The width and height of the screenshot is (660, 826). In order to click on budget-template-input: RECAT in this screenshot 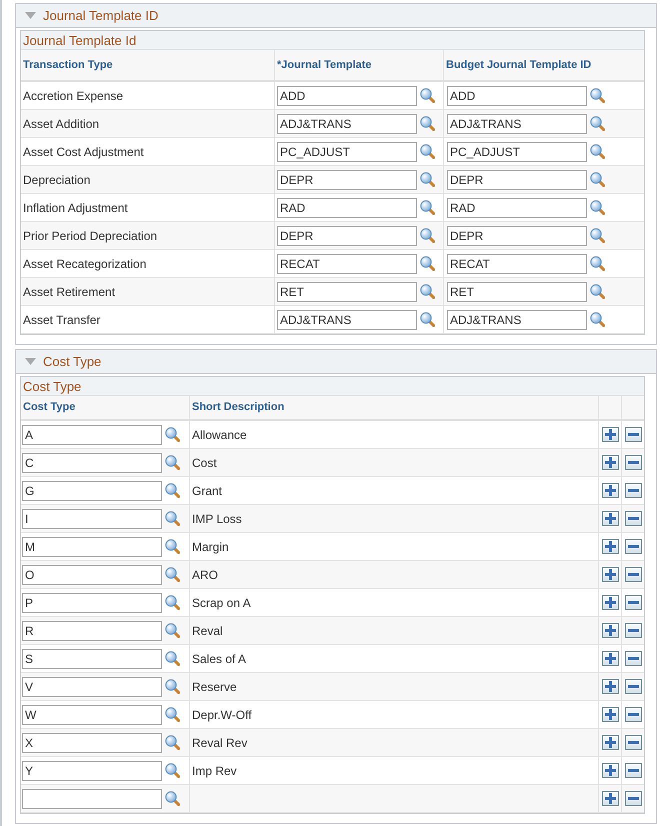, I will do `click(517, 264)`.